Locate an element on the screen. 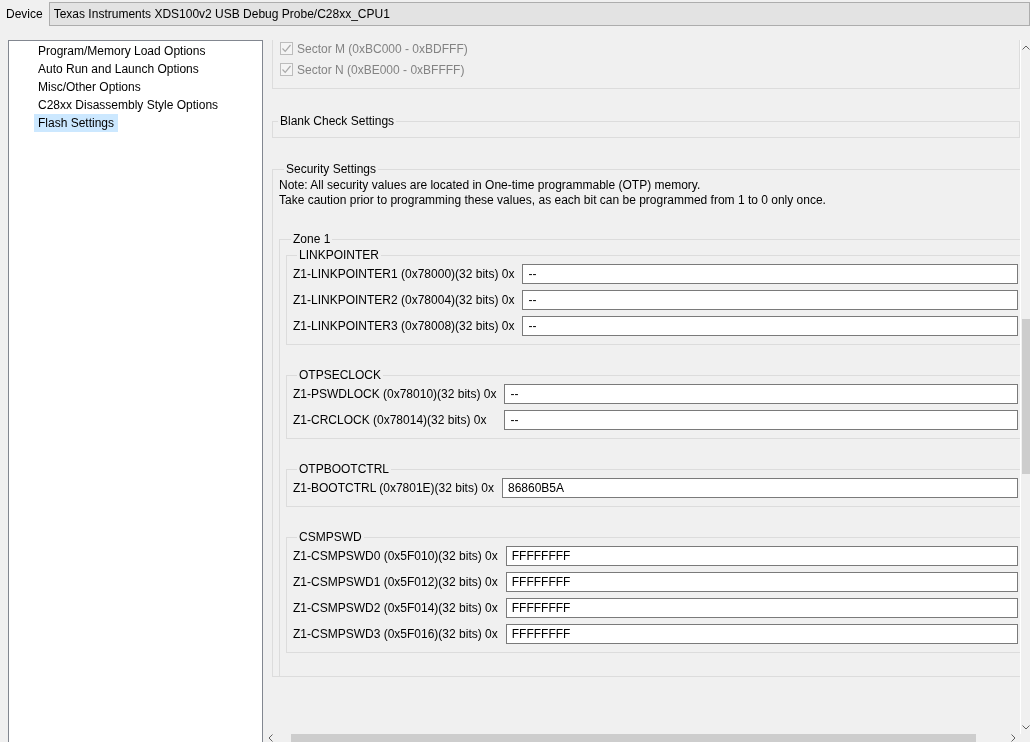 The height and width of the screenshot is (742, 1030). field-label: Z1-CSMPSWD3 (0x5F016)(32 bits) 0x is located at coordinates (395, 634).